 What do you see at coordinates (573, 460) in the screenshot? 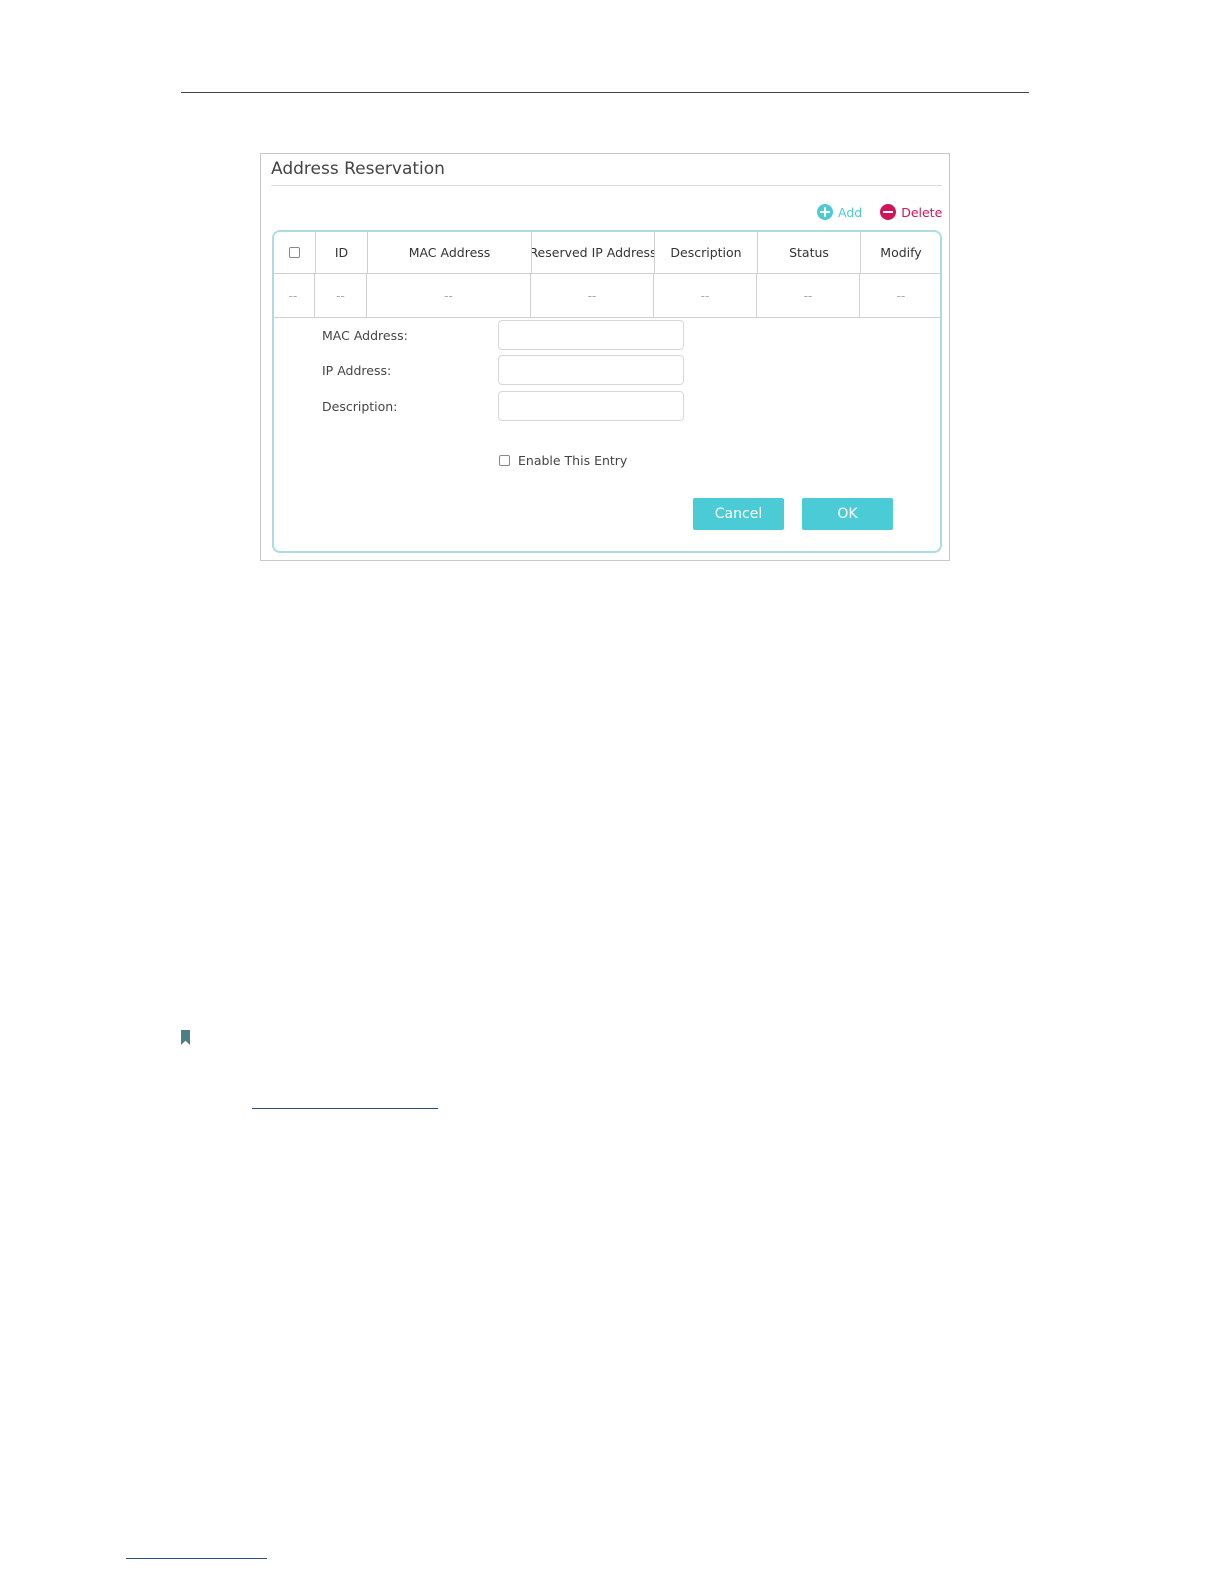
I see `enable-entry-label: Enable This Entry` at bounding box center [573, 460].